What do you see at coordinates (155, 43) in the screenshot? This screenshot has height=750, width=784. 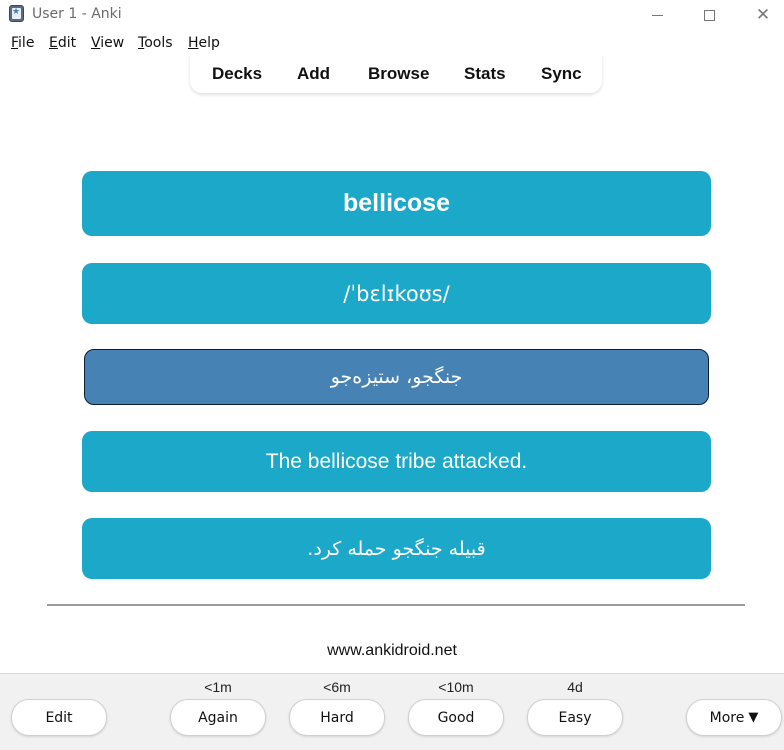 I see `menu-tools: Tools` at bounding box center [155, 43].